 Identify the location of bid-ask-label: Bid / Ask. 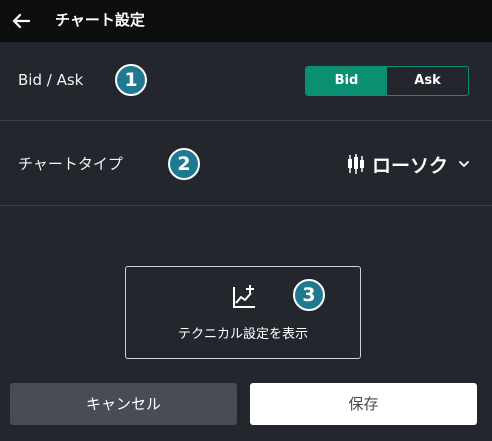
(51, 80).